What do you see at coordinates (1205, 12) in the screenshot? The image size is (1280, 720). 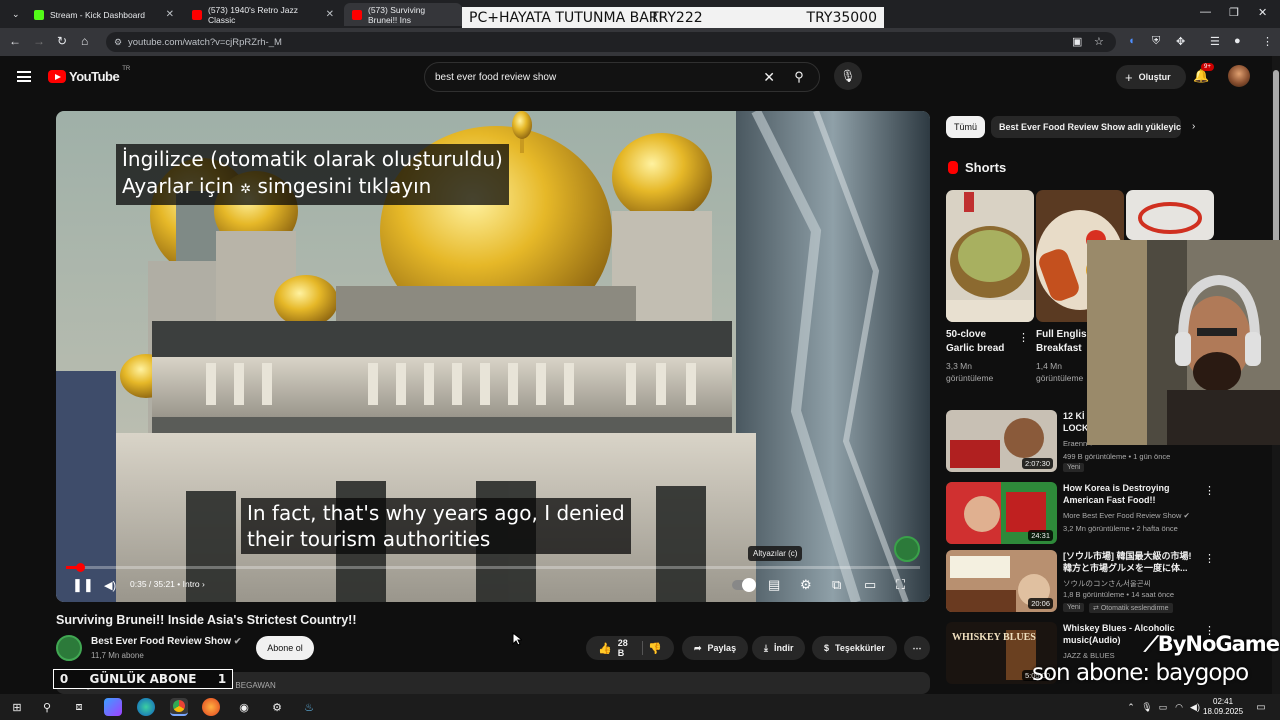 I see `minimize-icon: —` at bounding box center [1205, 12].